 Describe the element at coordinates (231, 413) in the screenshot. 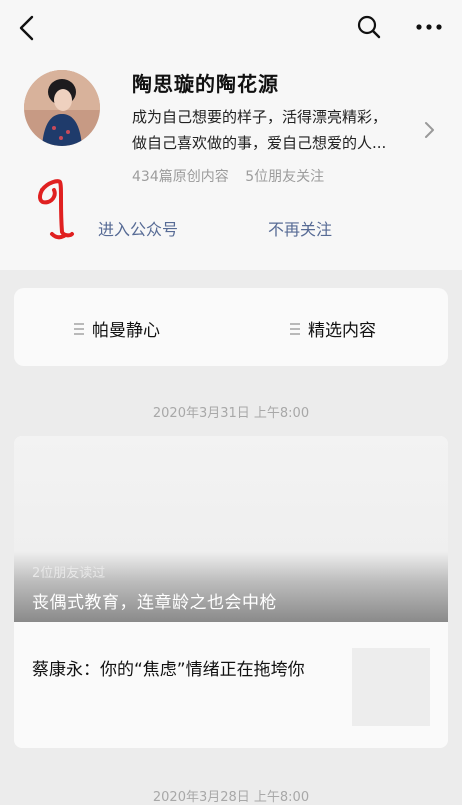

I see `message-timestamp: 2020年3月31日 上午8:00` at that location.